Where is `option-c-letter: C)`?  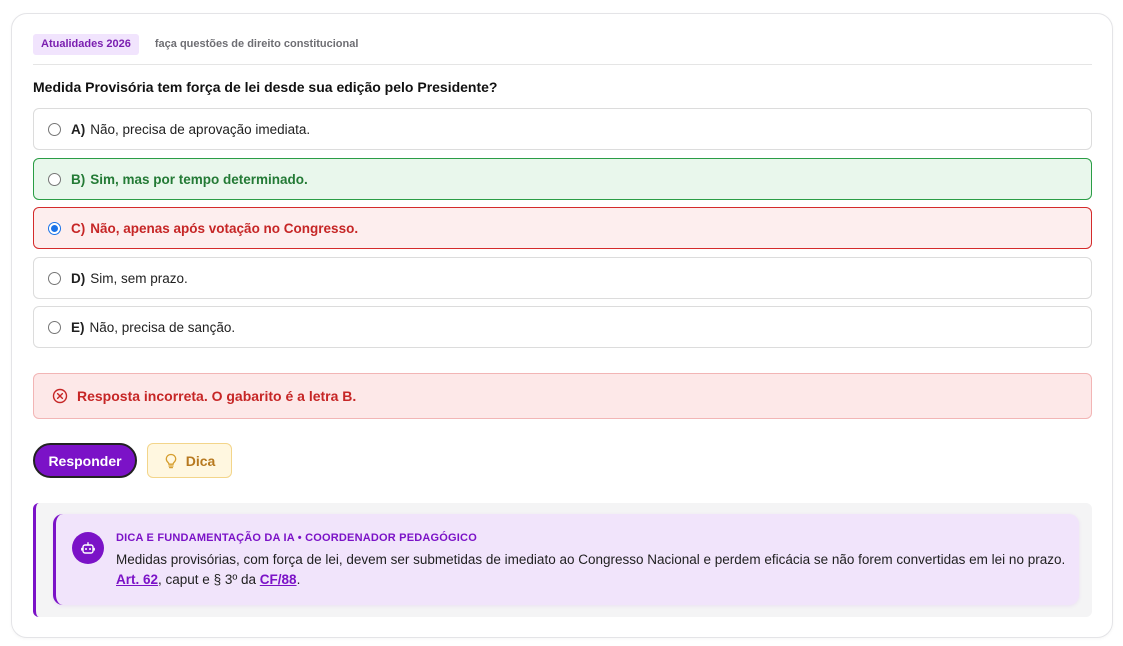
option-c-letter: C) is located at coordinates (78, 228).